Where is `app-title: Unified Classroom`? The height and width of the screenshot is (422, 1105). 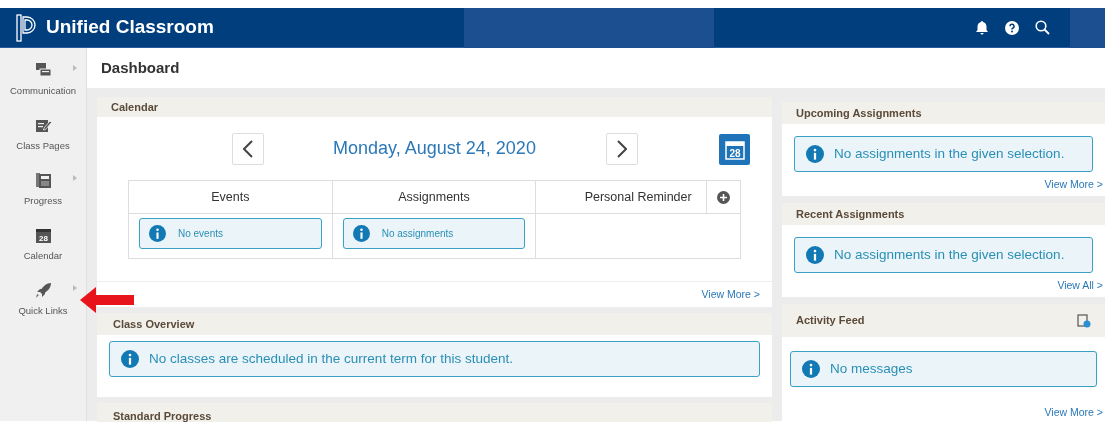 app-title: Unified Classroom is located at coordinates (130, 27).